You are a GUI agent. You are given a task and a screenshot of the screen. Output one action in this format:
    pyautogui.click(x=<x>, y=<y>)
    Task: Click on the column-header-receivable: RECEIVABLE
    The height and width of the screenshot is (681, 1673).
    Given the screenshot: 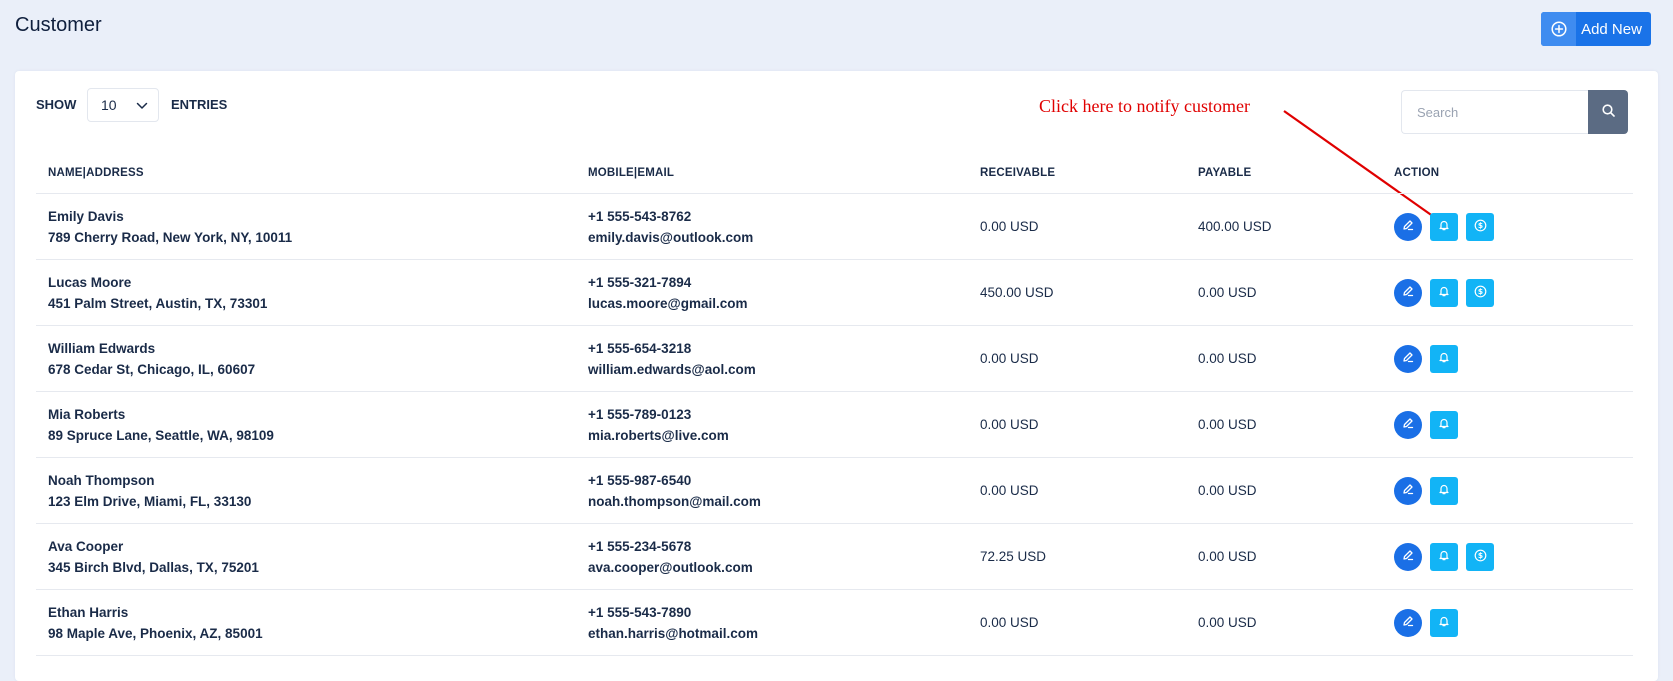 What is the action you would take?
    pyautogui.click(x=1077, y=173)
    